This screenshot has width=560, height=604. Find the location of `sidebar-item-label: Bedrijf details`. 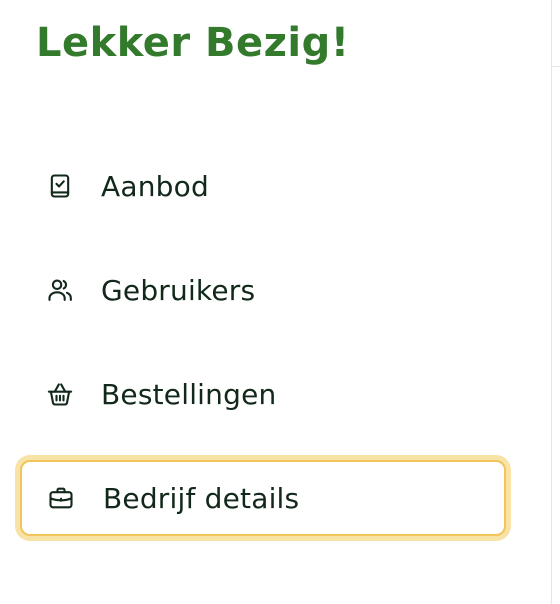

sidebar-item-label: Bedrijf details is located at coordinates (201, 498).